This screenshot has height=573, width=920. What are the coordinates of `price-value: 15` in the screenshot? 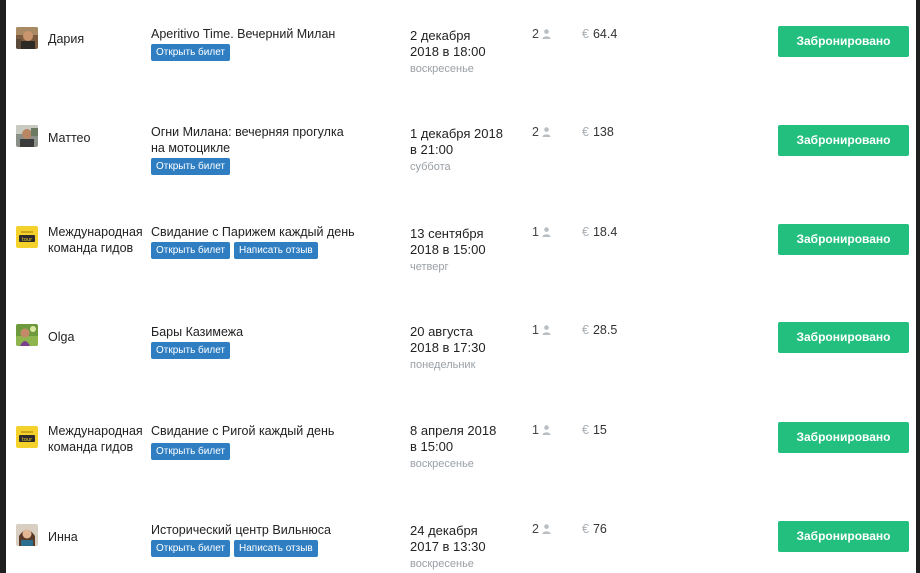 It's located at (599, 430).